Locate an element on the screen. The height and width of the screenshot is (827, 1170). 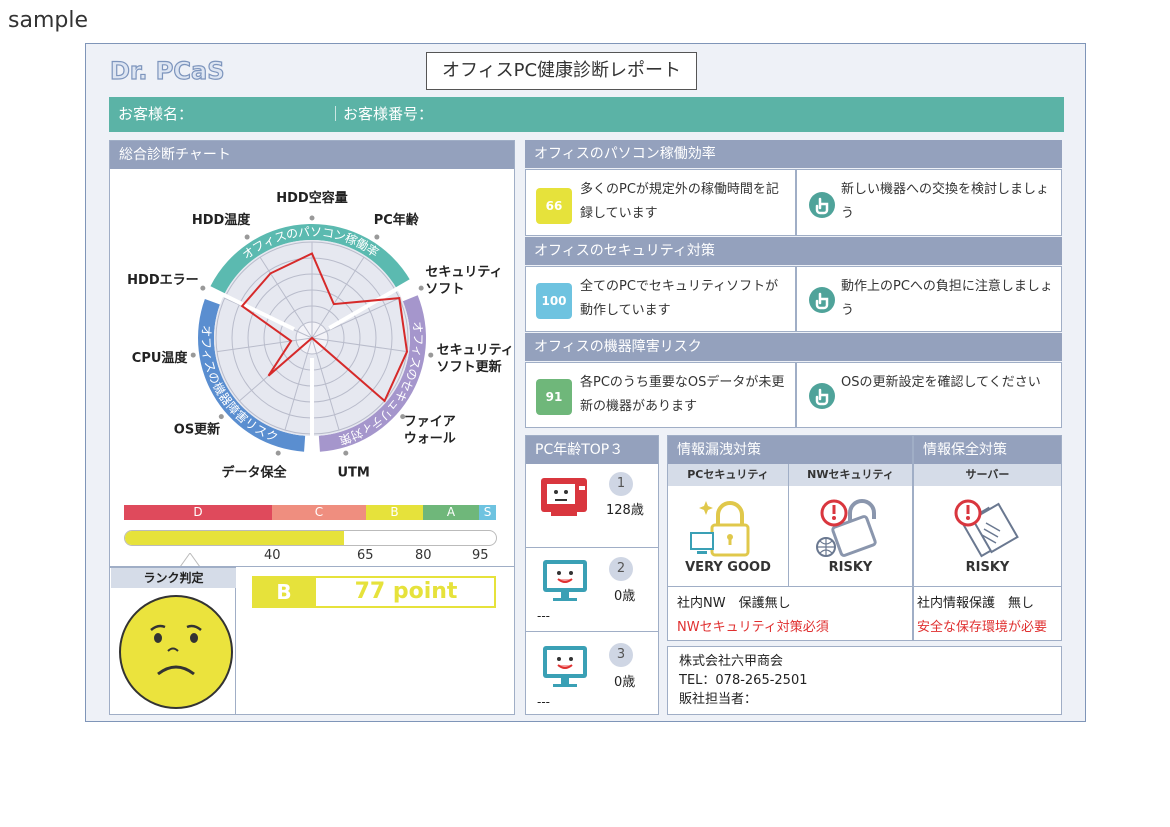
rank-number: 2 is located at coordinates (621, 569).